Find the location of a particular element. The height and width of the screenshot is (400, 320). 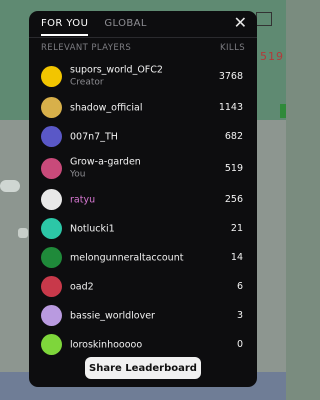

leaderboard-header: RELEVANT PLAYERS KILLS is located at coordinates (143, 48).